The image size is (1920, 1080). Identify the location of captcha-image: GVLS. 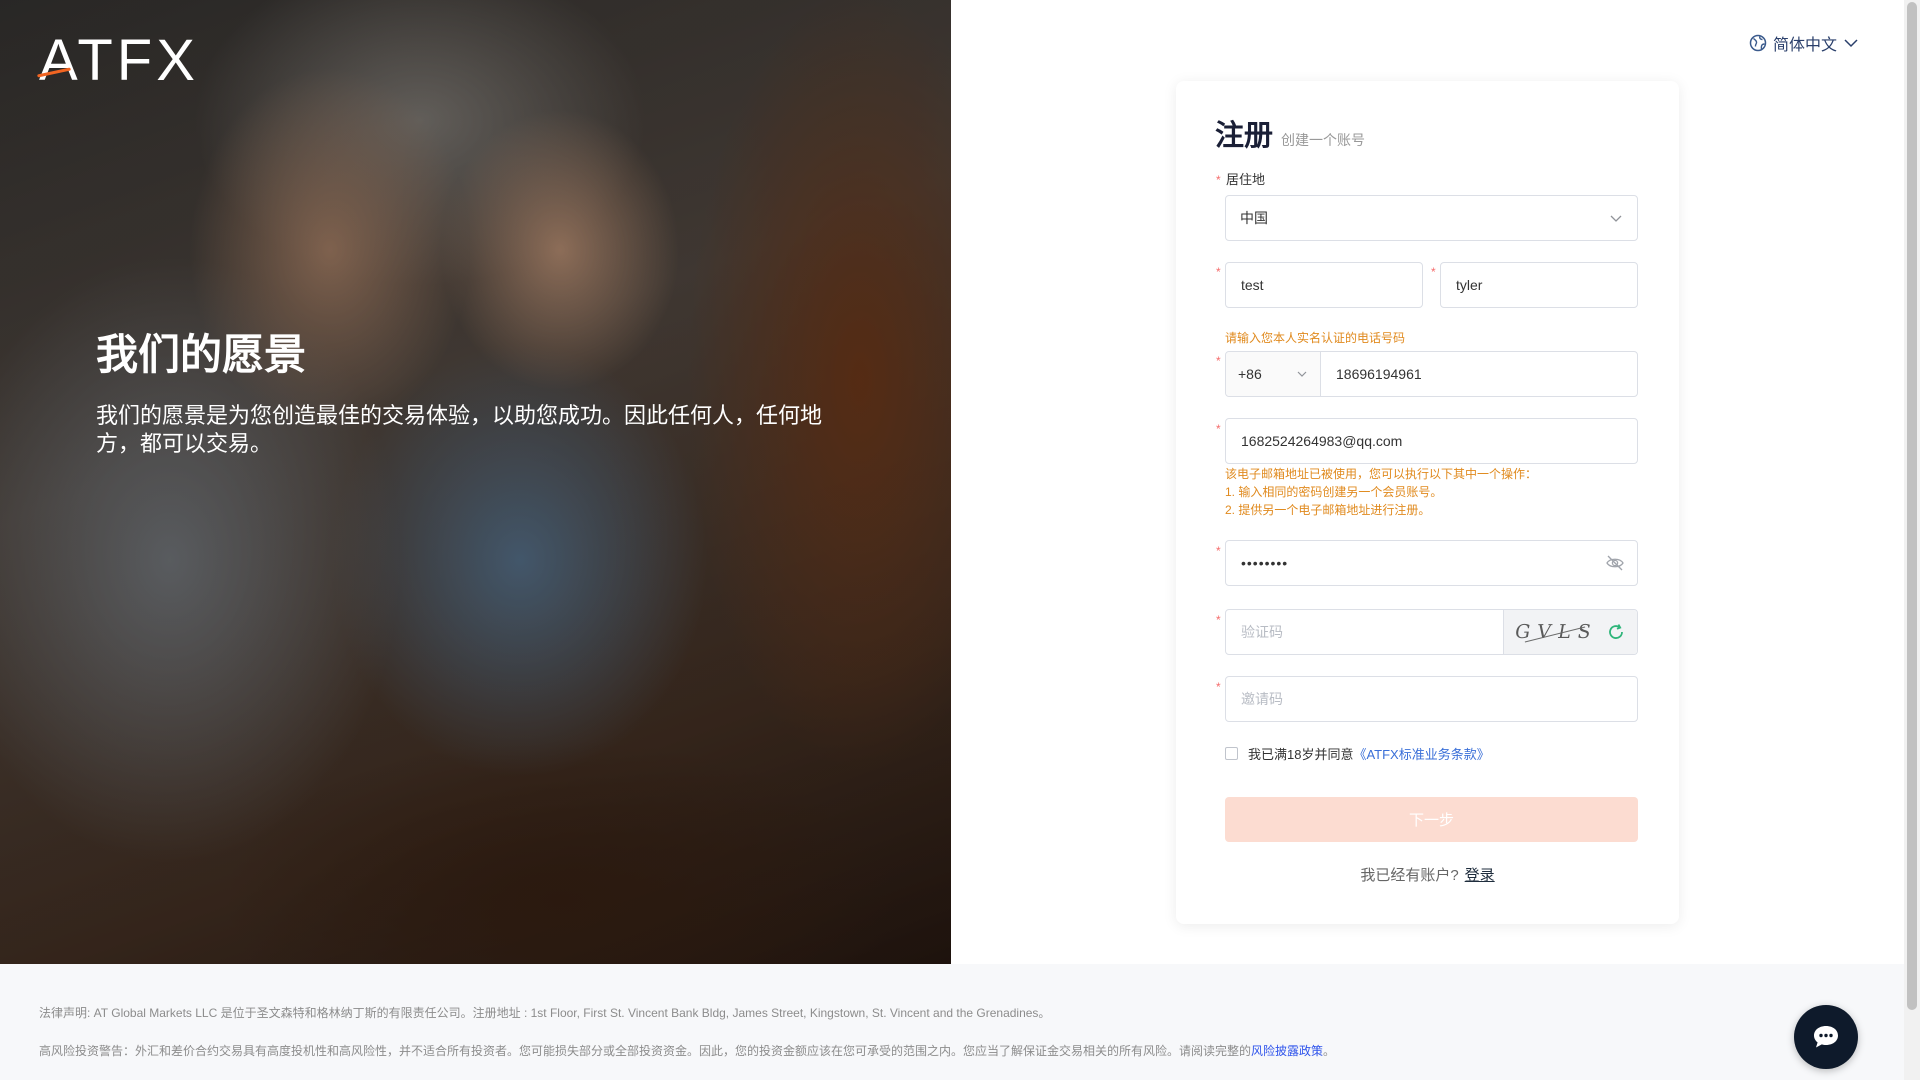
(1570, 632).